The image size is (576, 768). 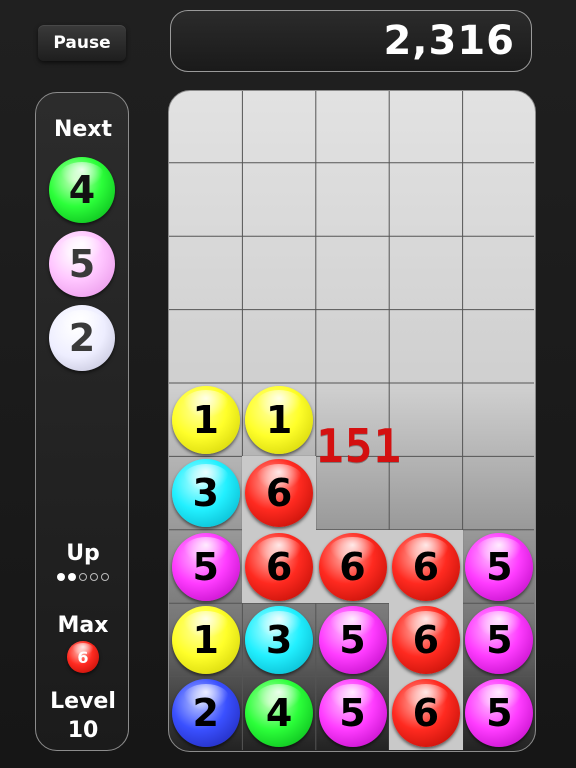 I want to click on max-ball: 6, so click(x=83, y=657).